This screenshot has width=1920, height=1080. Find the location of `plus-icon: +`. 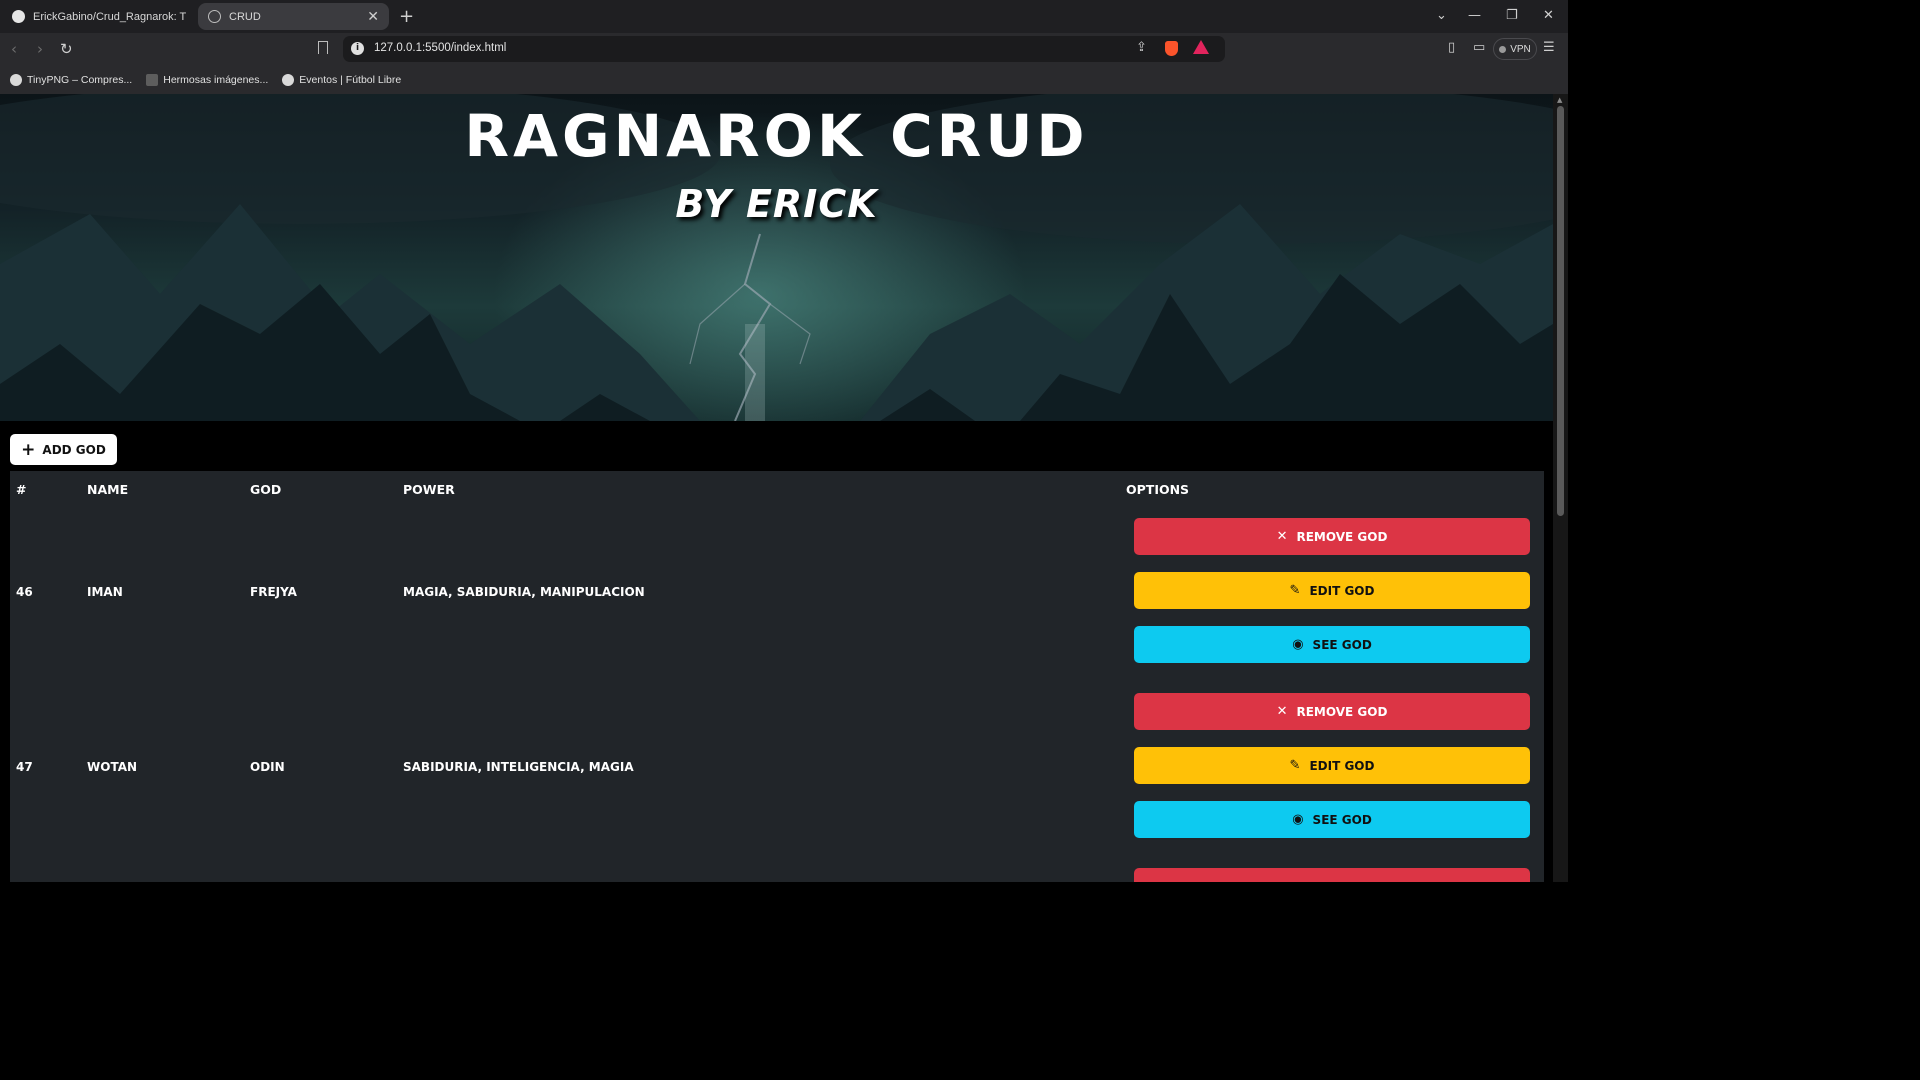

plus-icon: + is located at coordinates (28, 449).